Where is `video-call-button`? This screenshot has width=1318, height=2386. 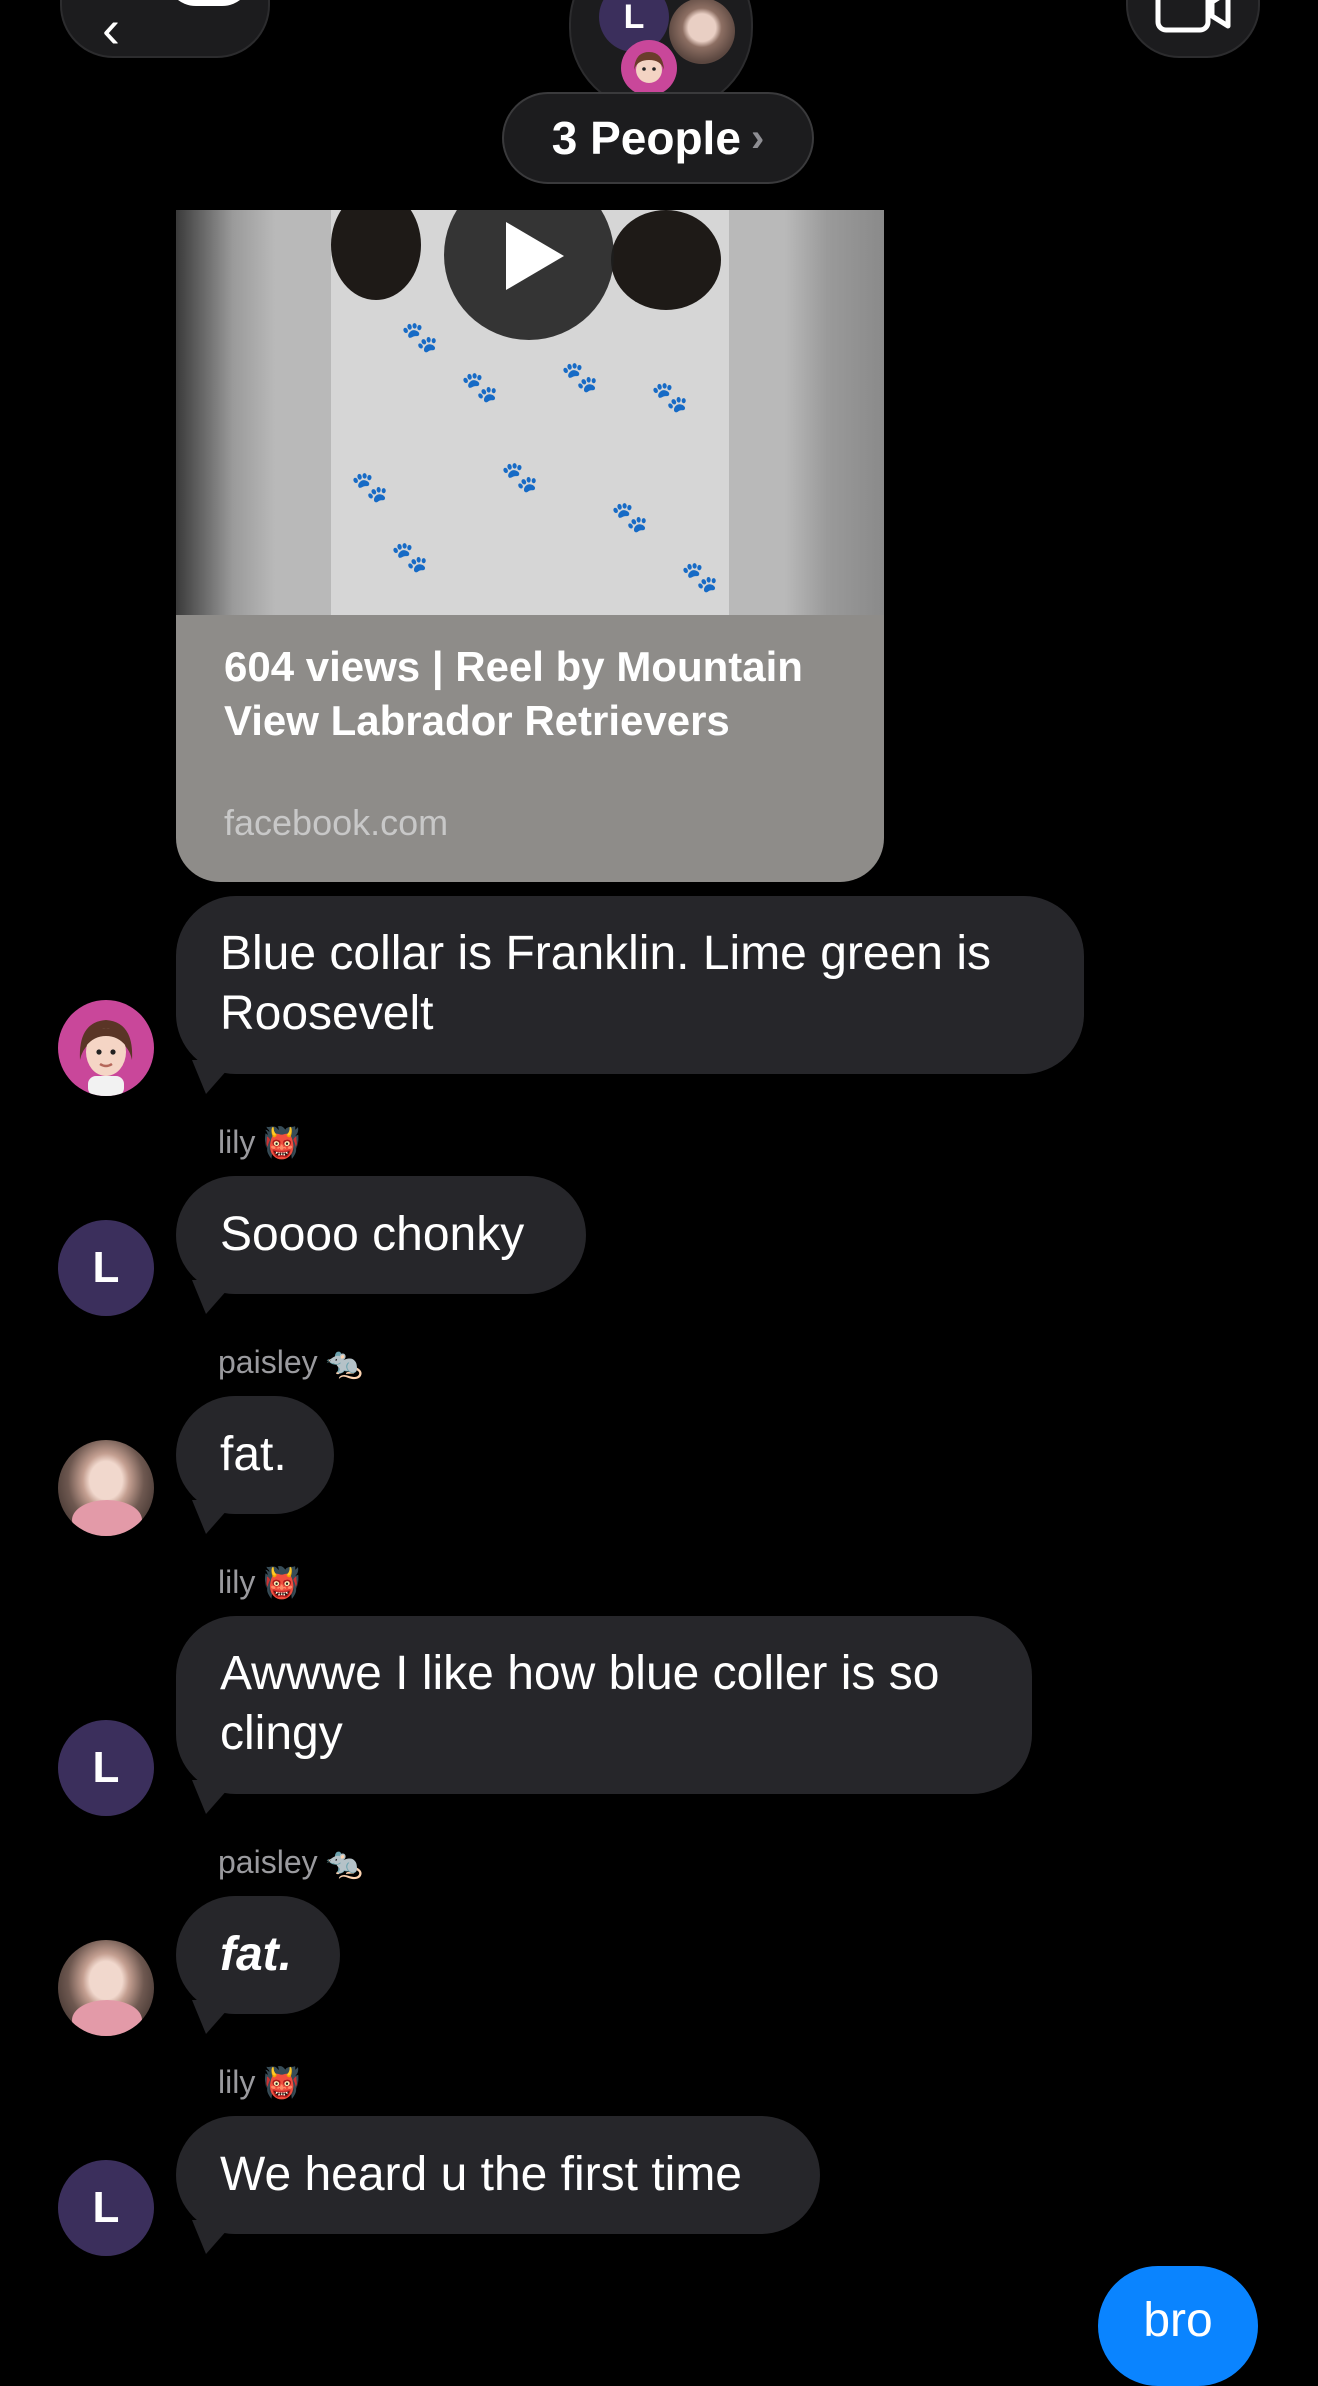 video-call-button is located at coordinates (1193, 29).